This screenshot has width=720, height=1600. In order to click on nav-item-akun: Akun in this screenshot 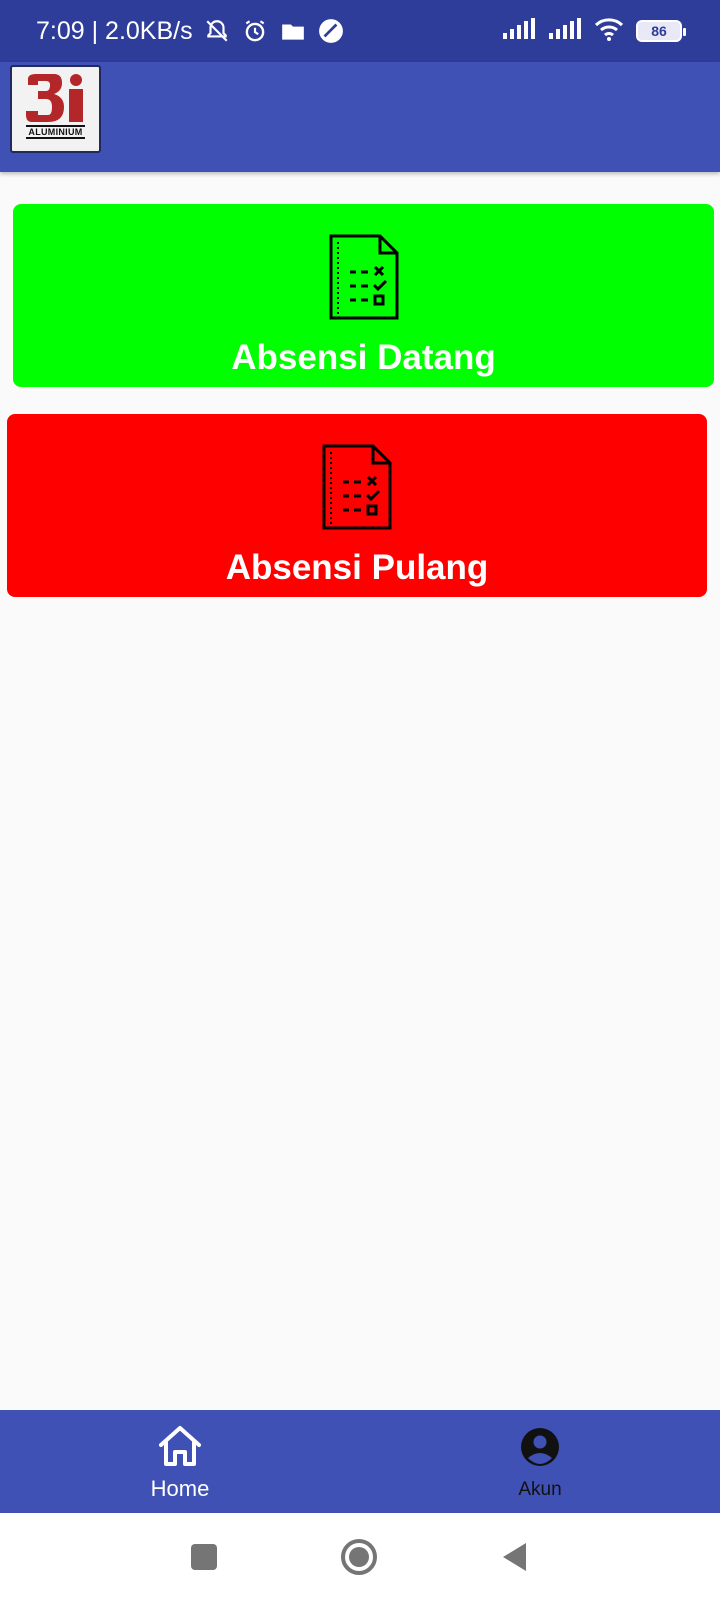, I will do `click(540, 1461)`.